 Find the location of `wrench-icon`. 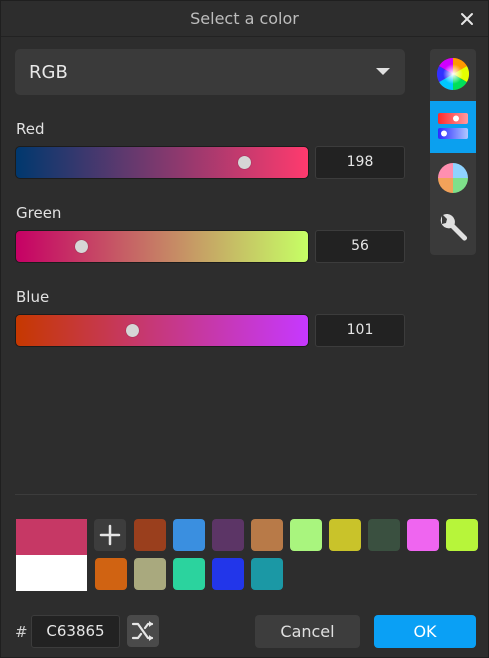

wrench-icon is located at coordinates (453, 227).